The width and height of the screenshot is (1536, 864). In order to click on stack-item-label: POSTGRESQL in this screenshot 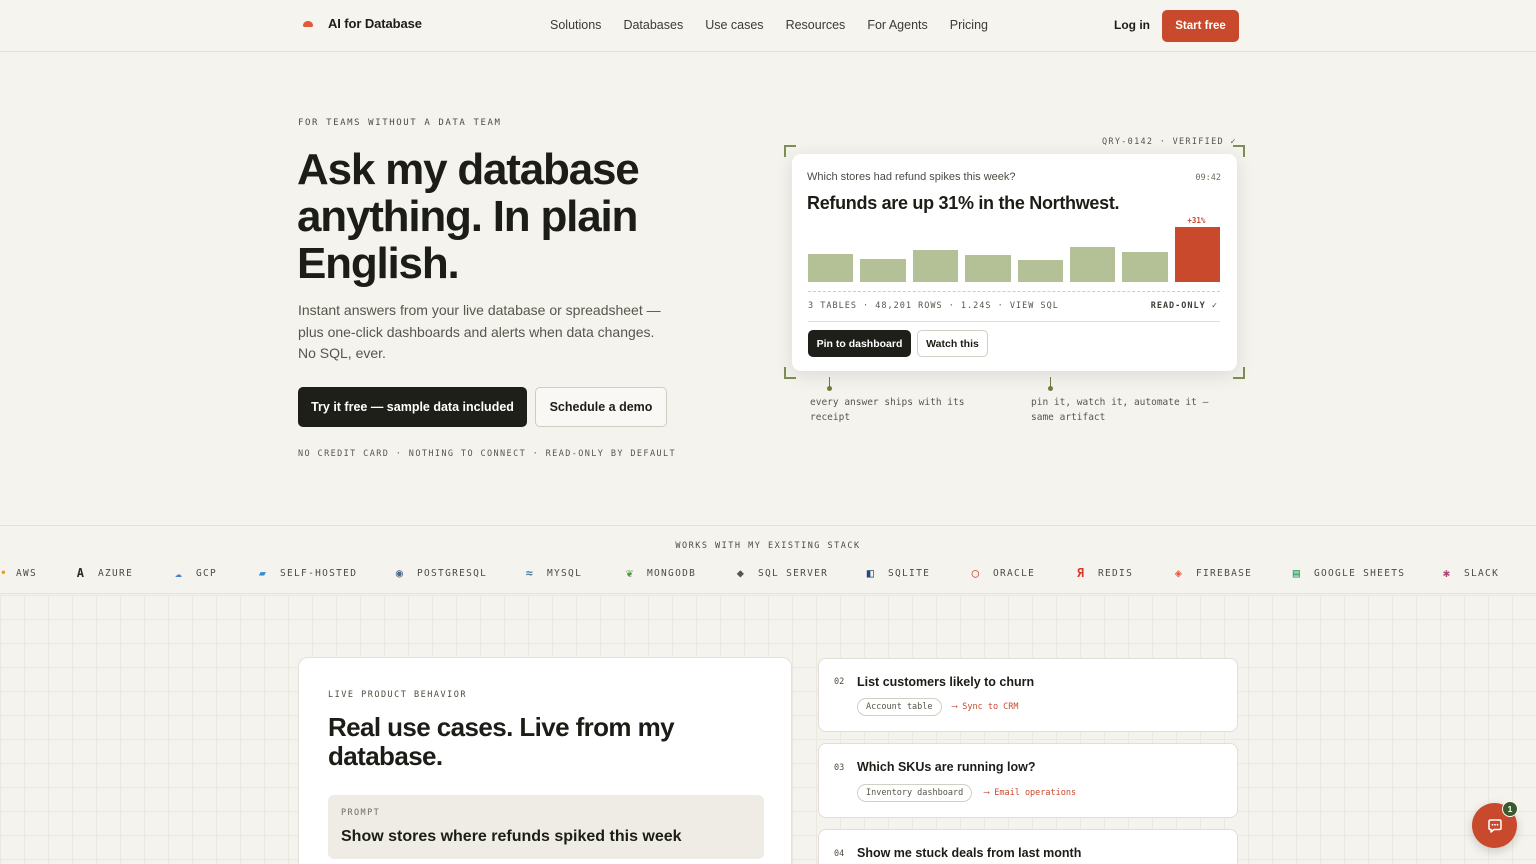, I will do `click(452, 573)`.